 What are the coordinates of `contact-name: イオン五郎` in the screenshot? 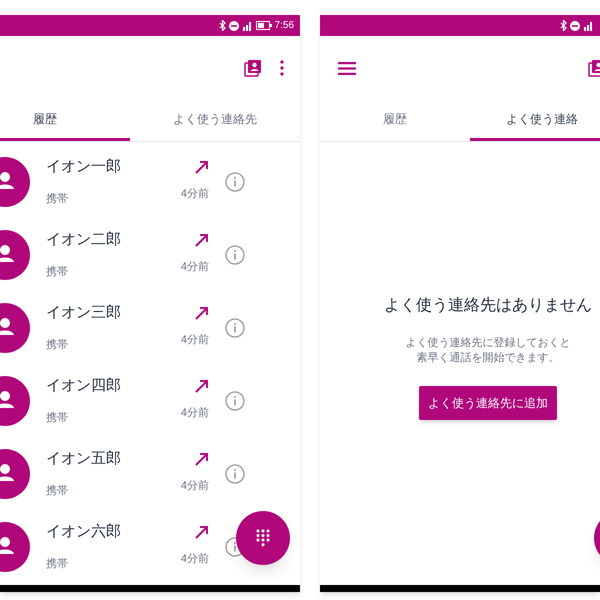 It's located at (84, 459).